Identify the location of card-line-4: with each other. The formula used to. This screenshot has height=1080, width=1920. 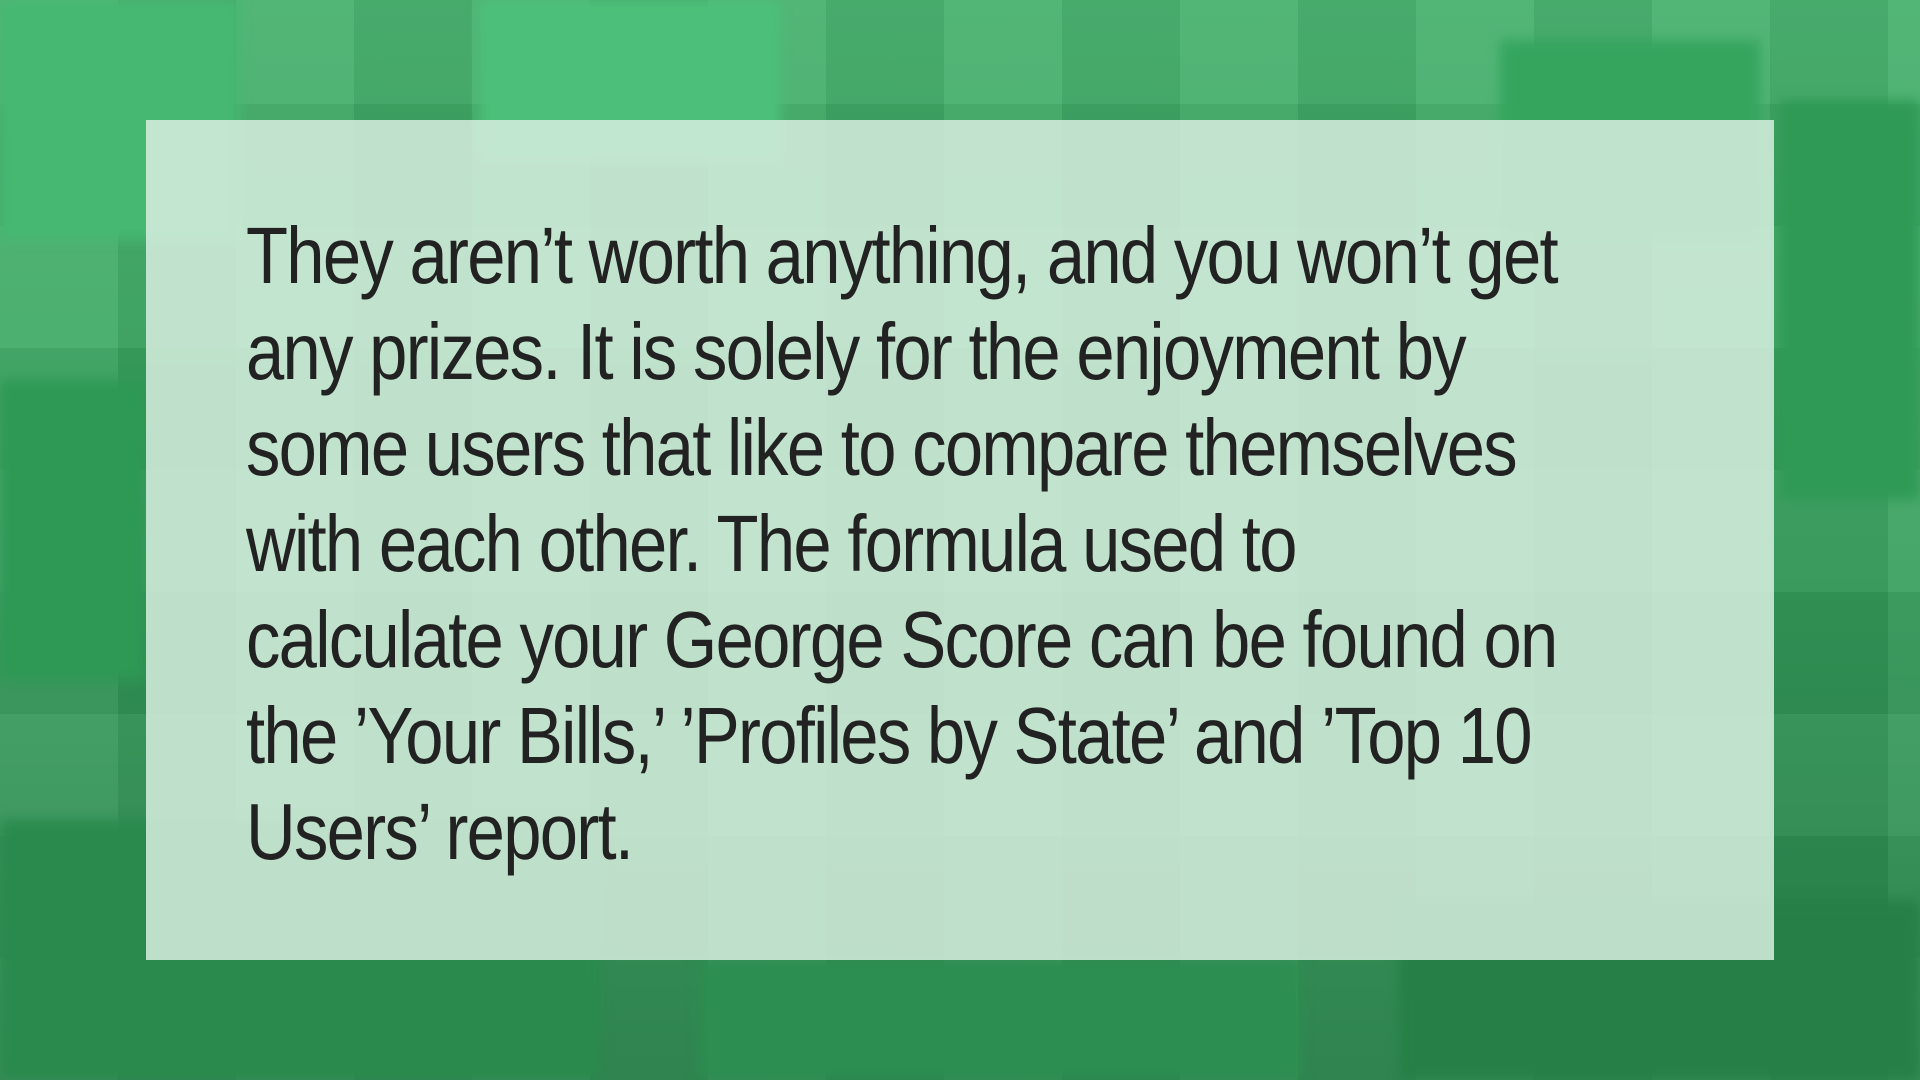
(771, 543).